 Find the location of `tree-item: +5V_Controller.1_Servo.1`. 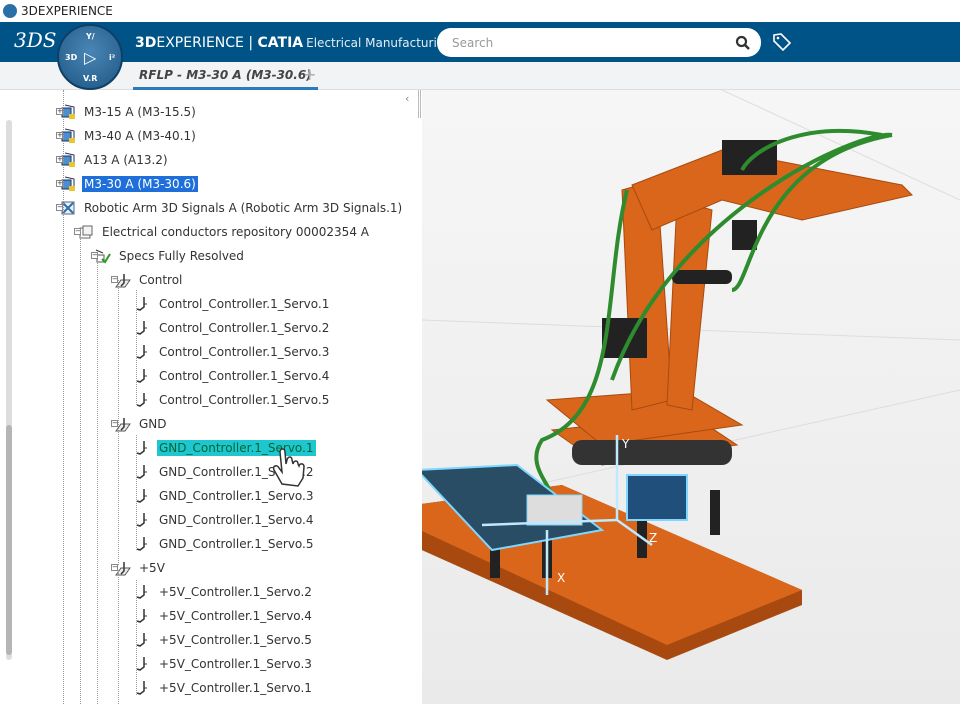

tree-item: +5V_Controller.1_Servo.1 is located at coordinates (224, 688).